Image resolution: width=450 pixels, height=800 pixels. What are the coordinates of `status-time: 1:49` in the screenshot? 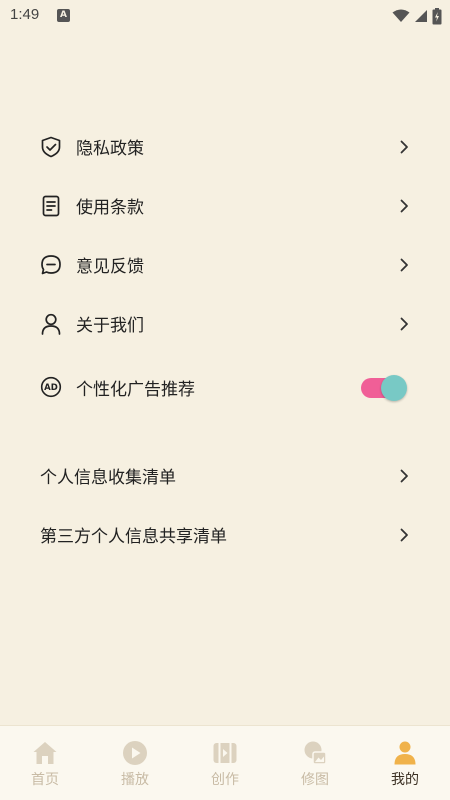 It's located at (25, 14).